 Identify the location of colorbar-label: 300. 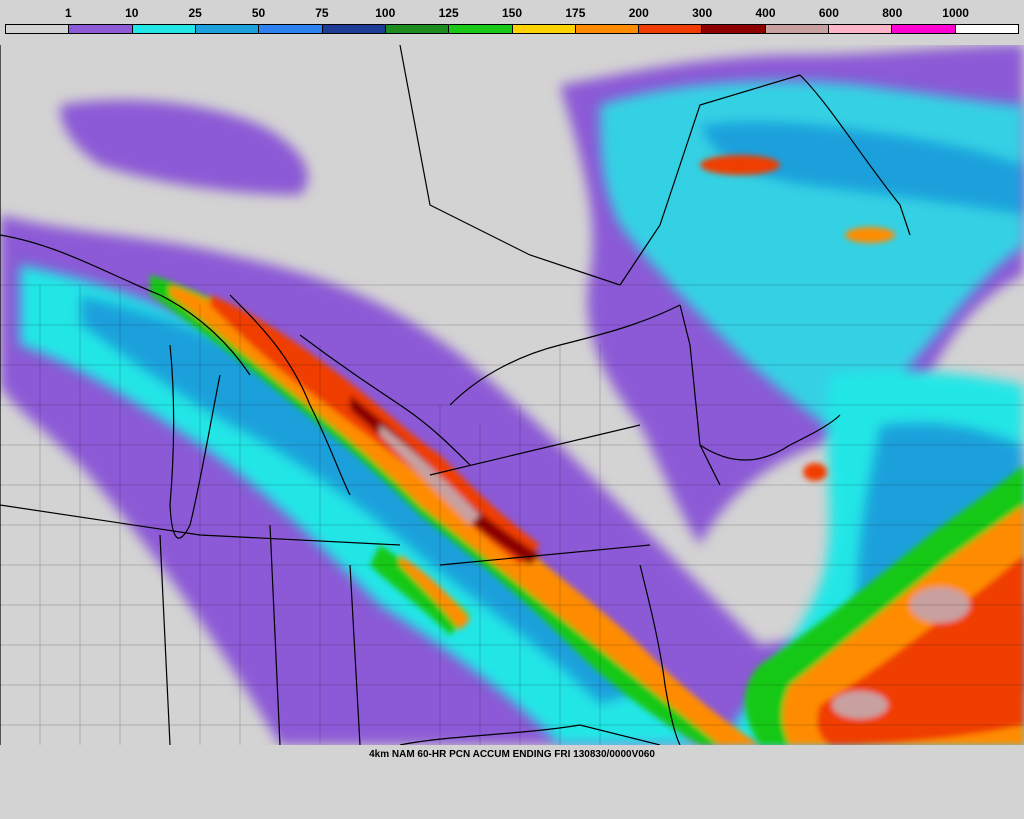
(702, 13).